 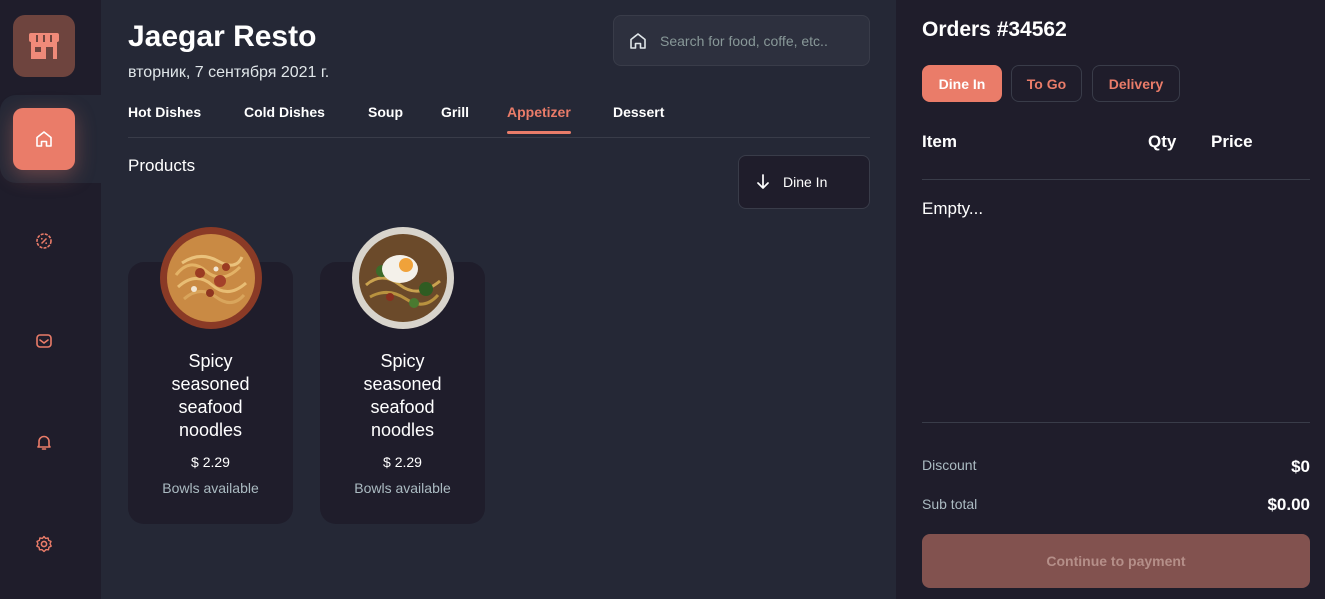 What do you see at coordinates (50, 299) in the screenshot?
I see `sidebar` at bounding box center [50, 299].